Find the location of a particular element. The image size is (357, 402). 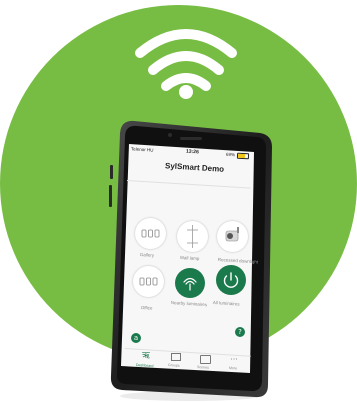

tile-wall-lamp is located at coordinates (192, 236).